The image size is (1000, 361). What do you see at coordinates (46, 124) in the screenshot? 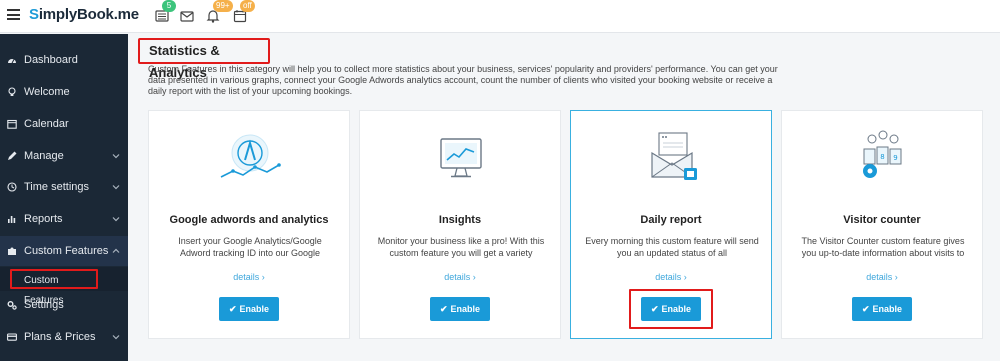
I see `sidebar-item-label: Calendar` at bounding box center [46, 124].